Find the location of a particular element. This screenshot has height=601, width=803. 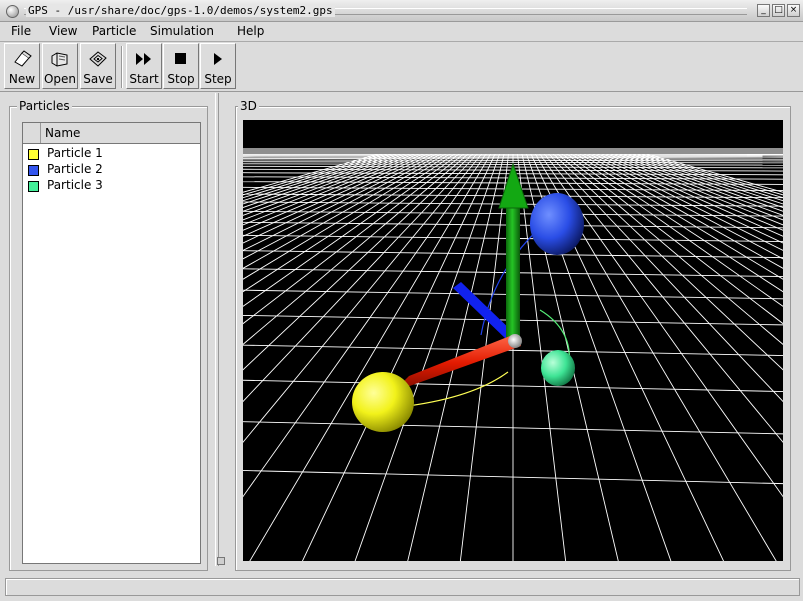

view-3d-title: 3D is located at coordinates (248, 106).